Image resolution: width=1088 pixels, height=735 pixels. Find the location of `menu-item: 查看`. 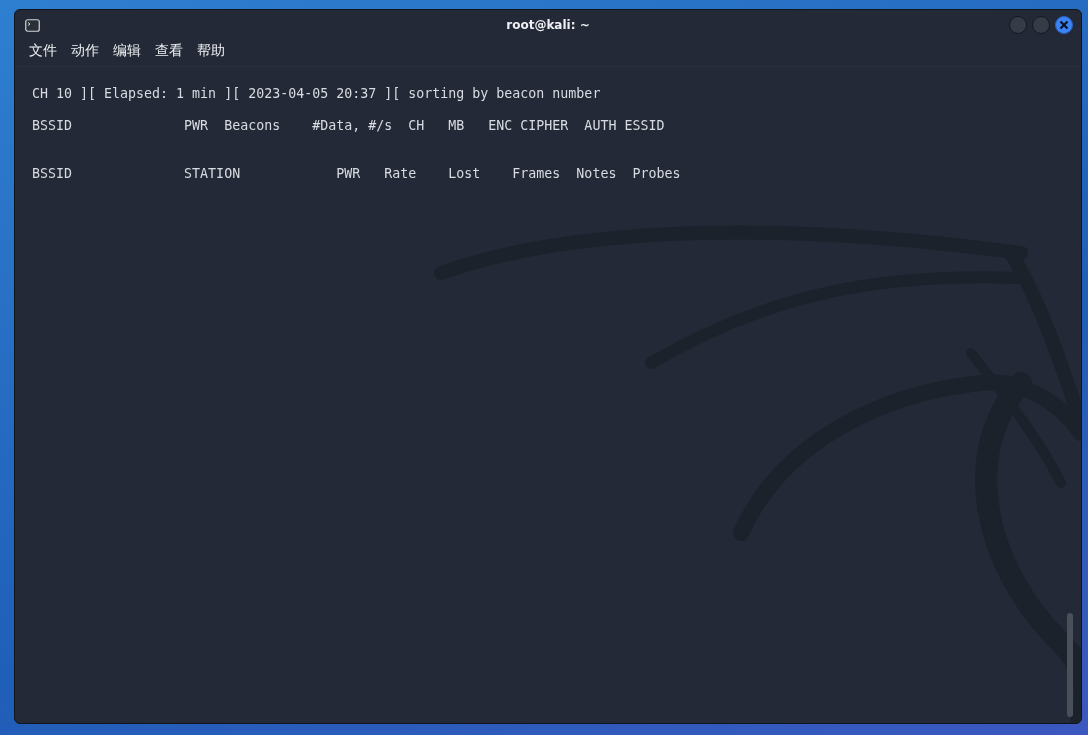

menu-item: 查看 is located at coordinates (169, 51).